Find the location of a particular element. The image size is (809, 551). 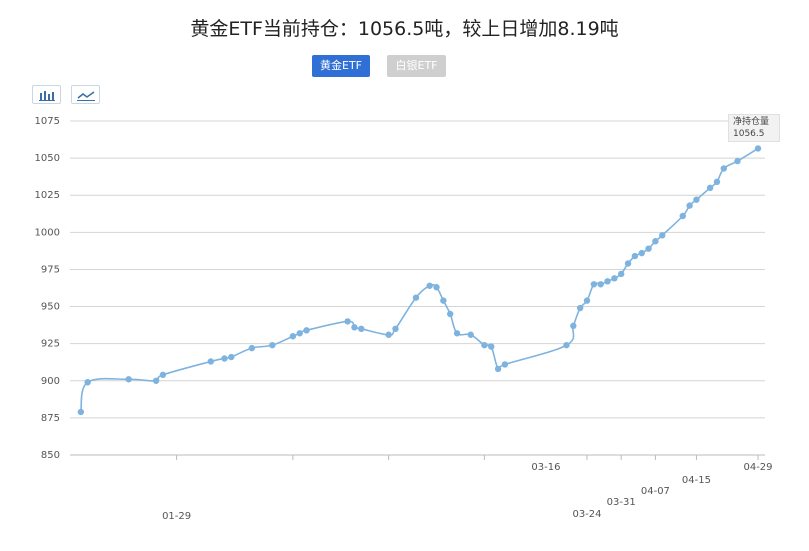

tooltip-value: 1056.5 is located at coordinates (749, 134).